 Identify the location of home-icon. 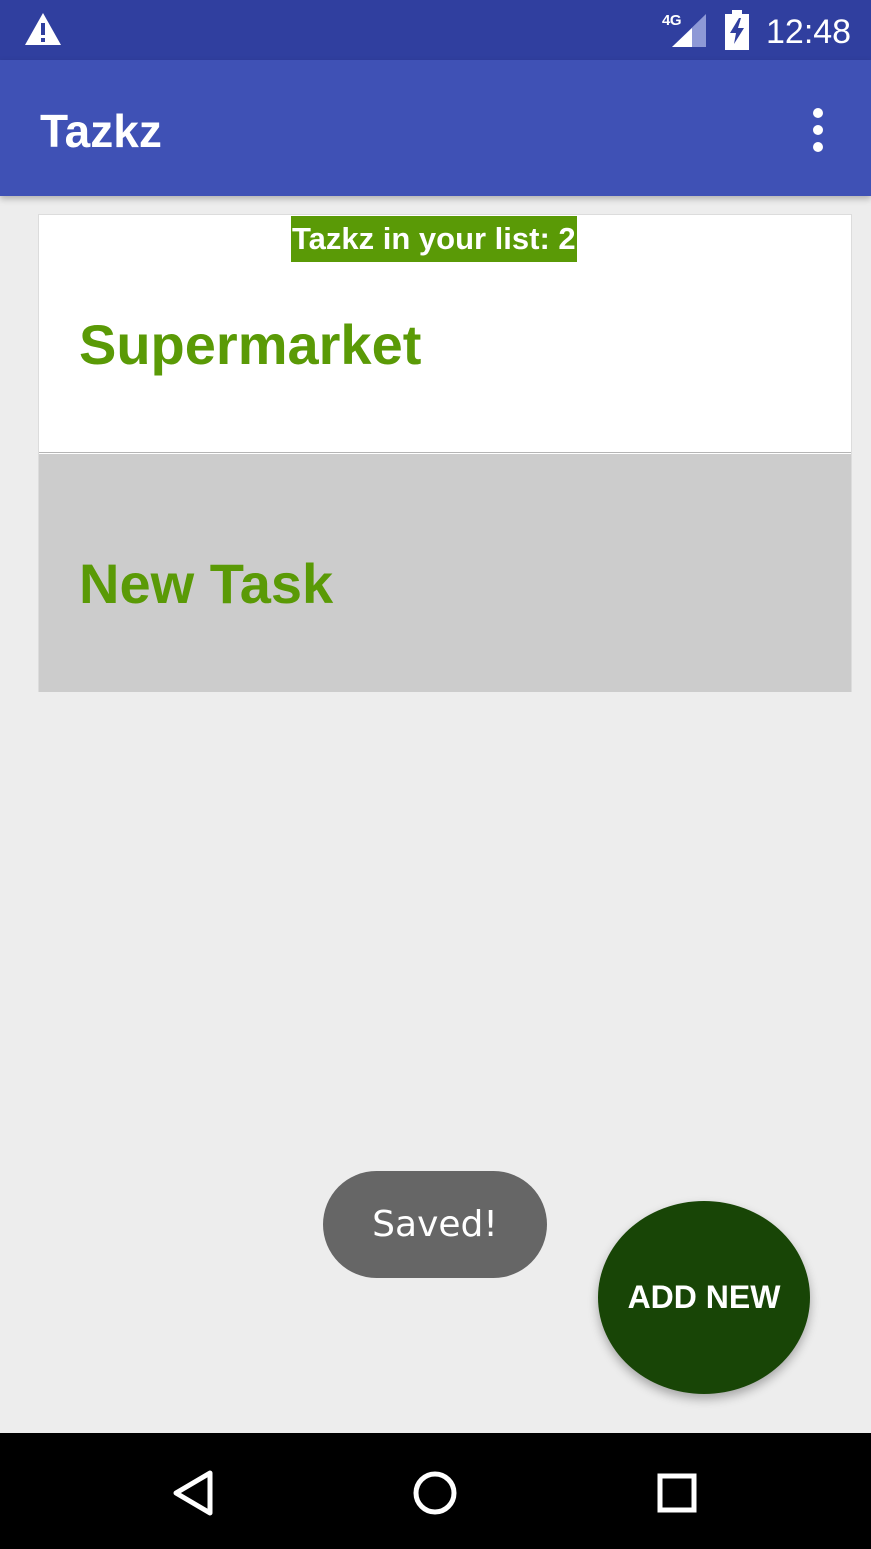
(435, 1493).